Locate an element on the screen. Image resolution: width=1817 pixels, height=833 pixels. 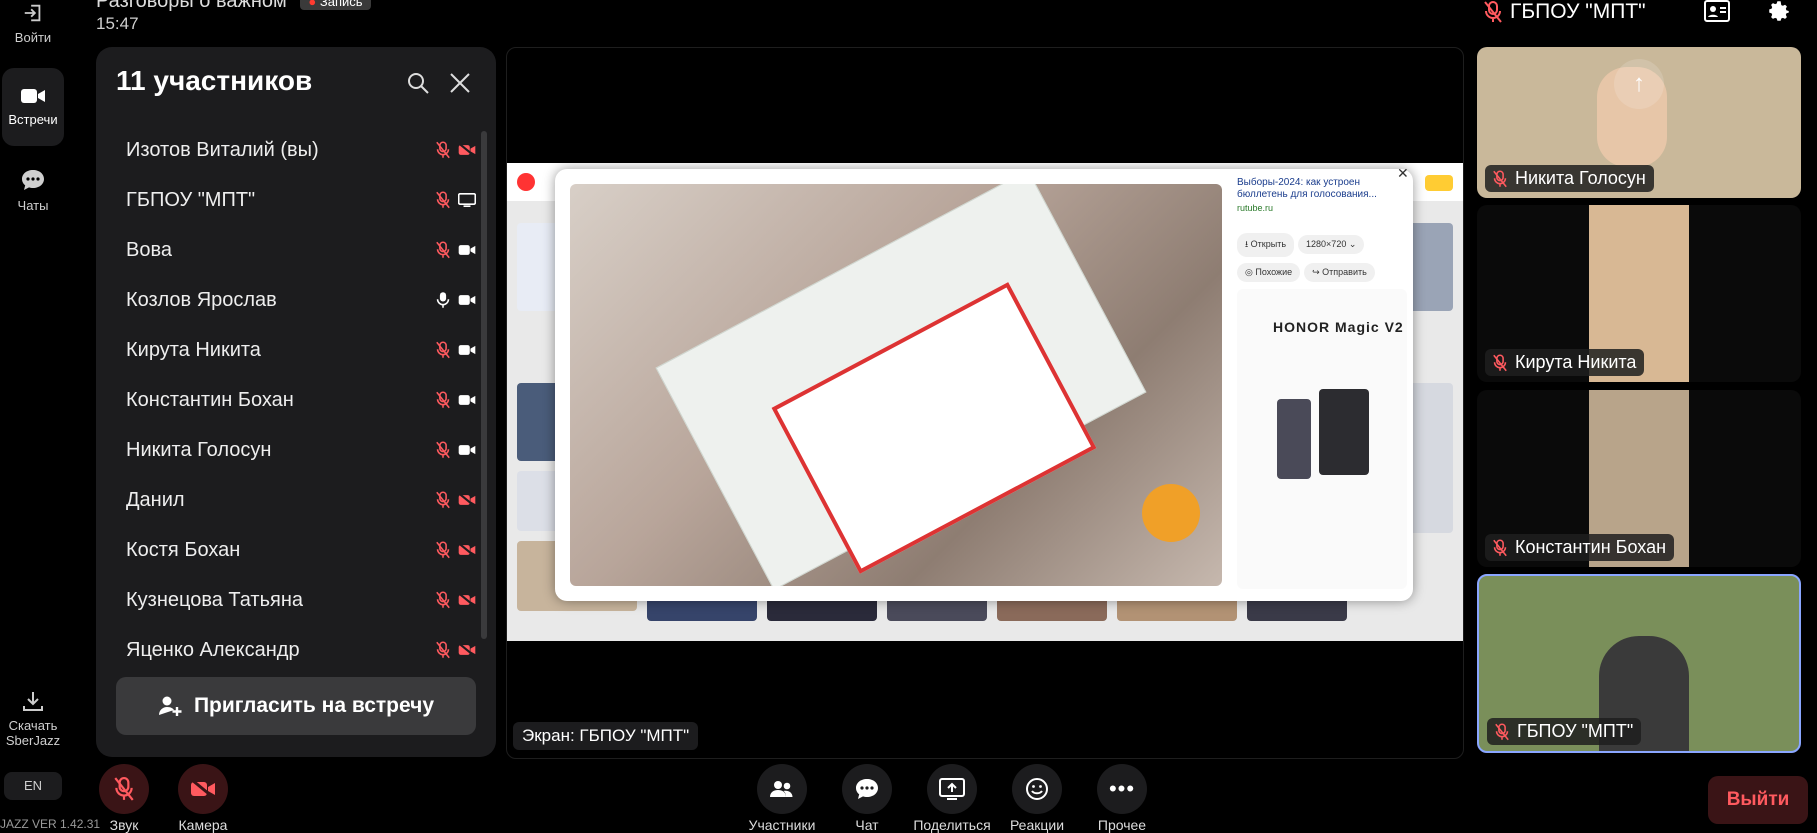
similar-button: ◎ Похожие is located at coordinates (1269, 272).